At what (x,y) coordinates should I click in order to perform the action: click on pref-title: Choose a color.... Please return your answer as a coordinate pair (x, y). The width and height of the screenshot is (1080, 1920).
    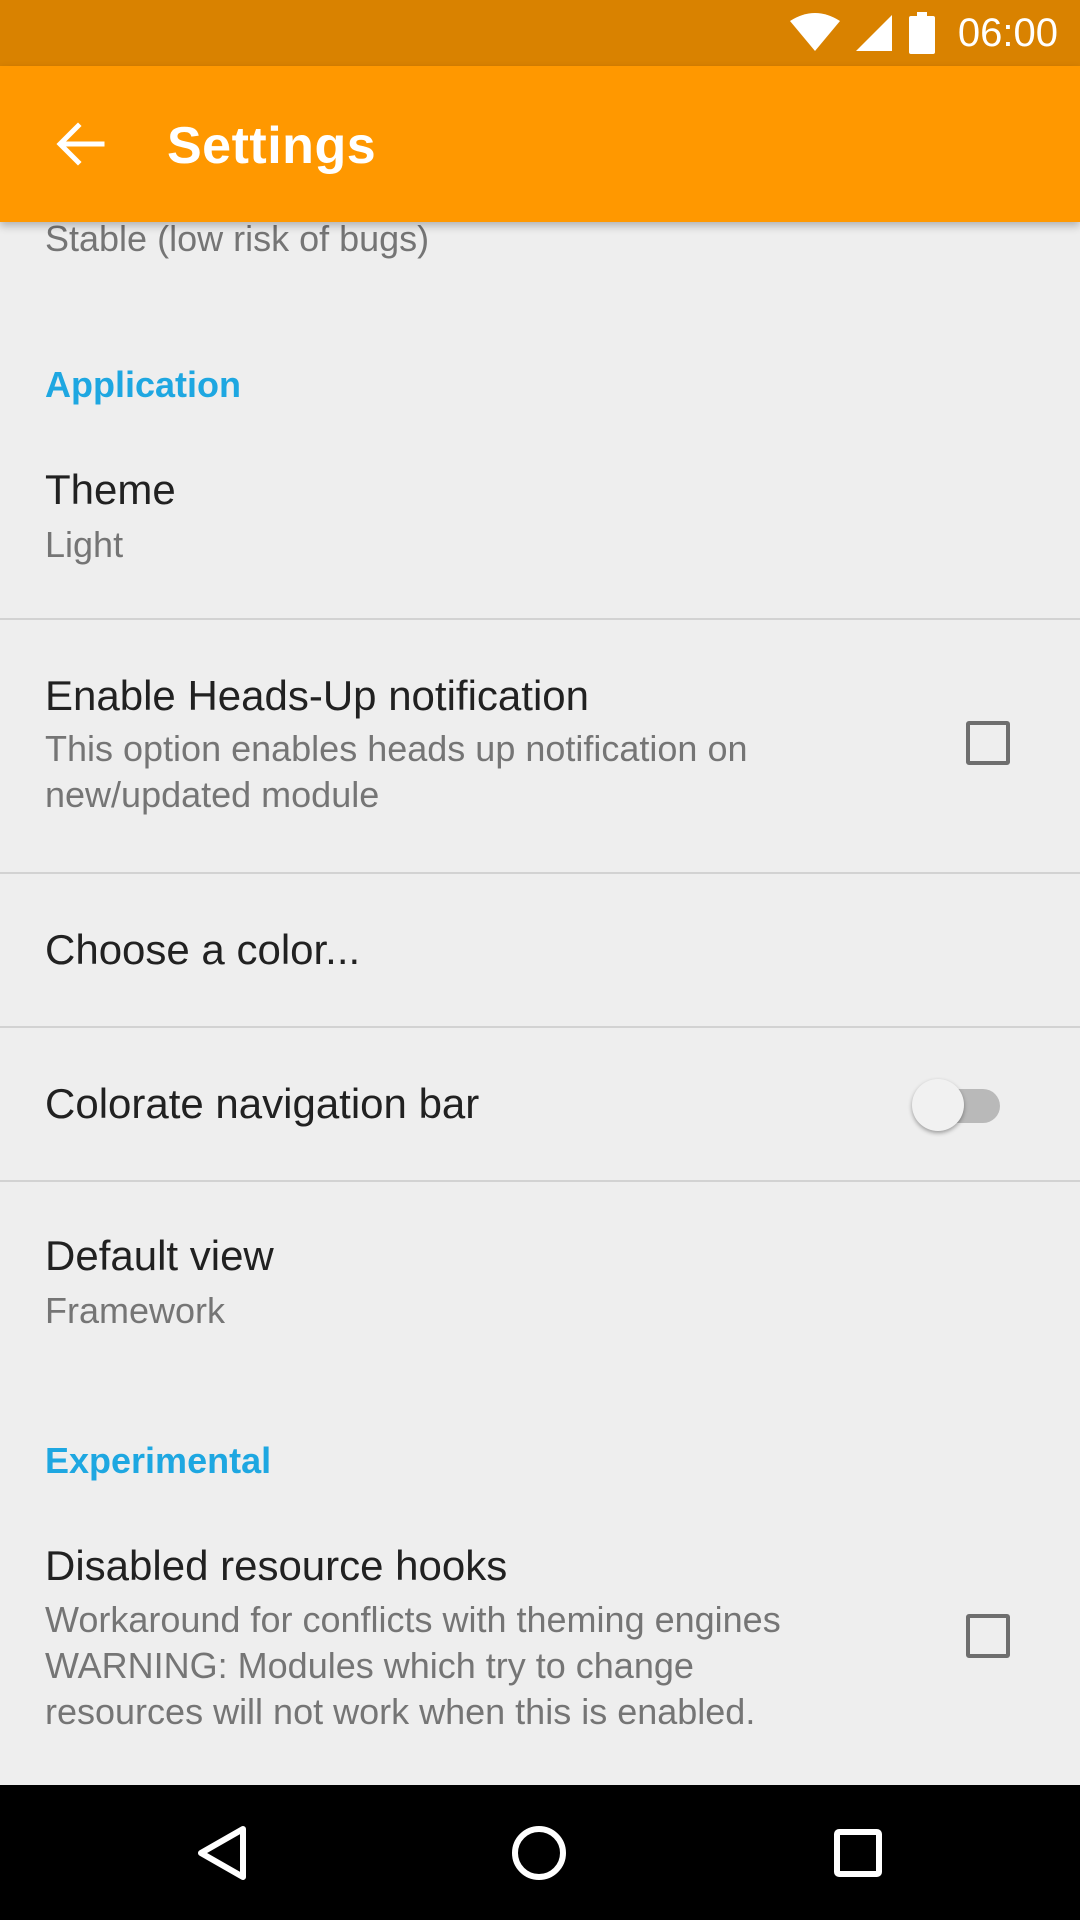
    Looking at the image, I should click on (203, 949).